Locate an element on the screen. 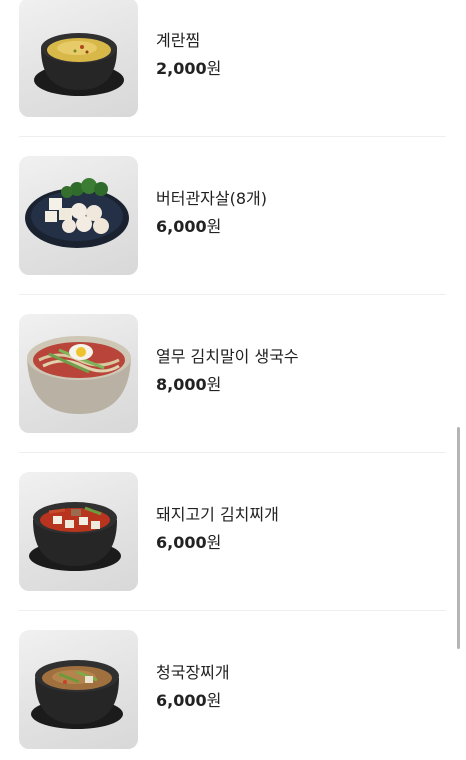 This screenshot has width=466, height=760. menu-item-name: 청국장찌개 is located at coordinates (193, 672).